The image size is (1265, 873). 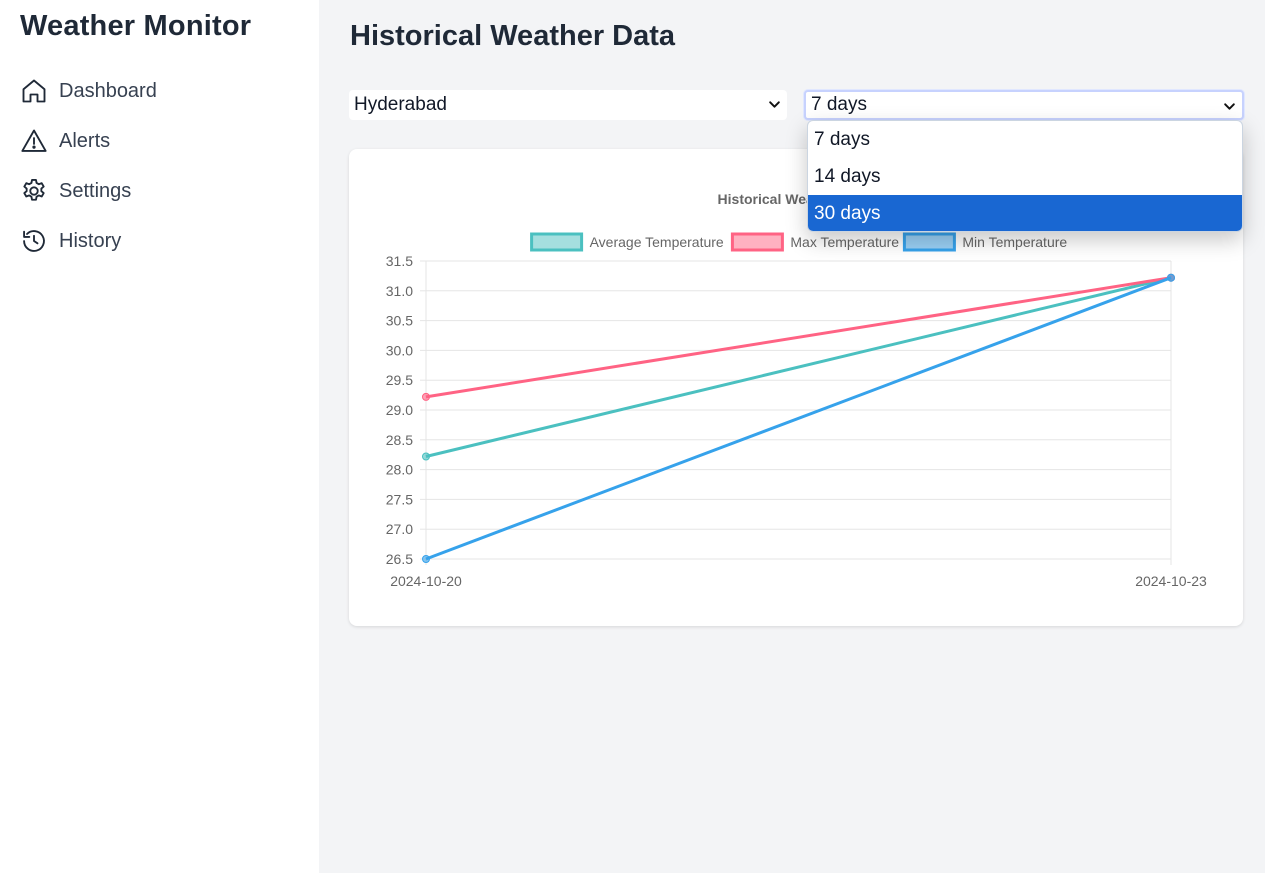 What do you see at coordinates (426, 581) in the screenshot?
I see `x-tick-label: 2024-10-20` at bounding box center [426, 581].